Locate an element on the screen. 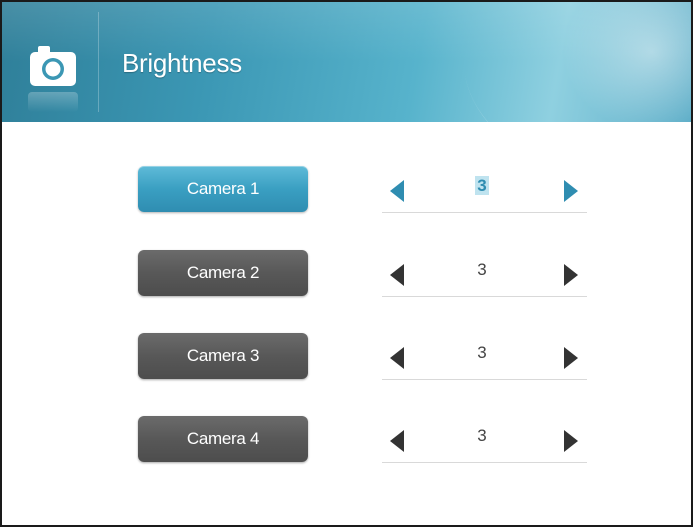  header-divider is located at coordinates (98, 62).